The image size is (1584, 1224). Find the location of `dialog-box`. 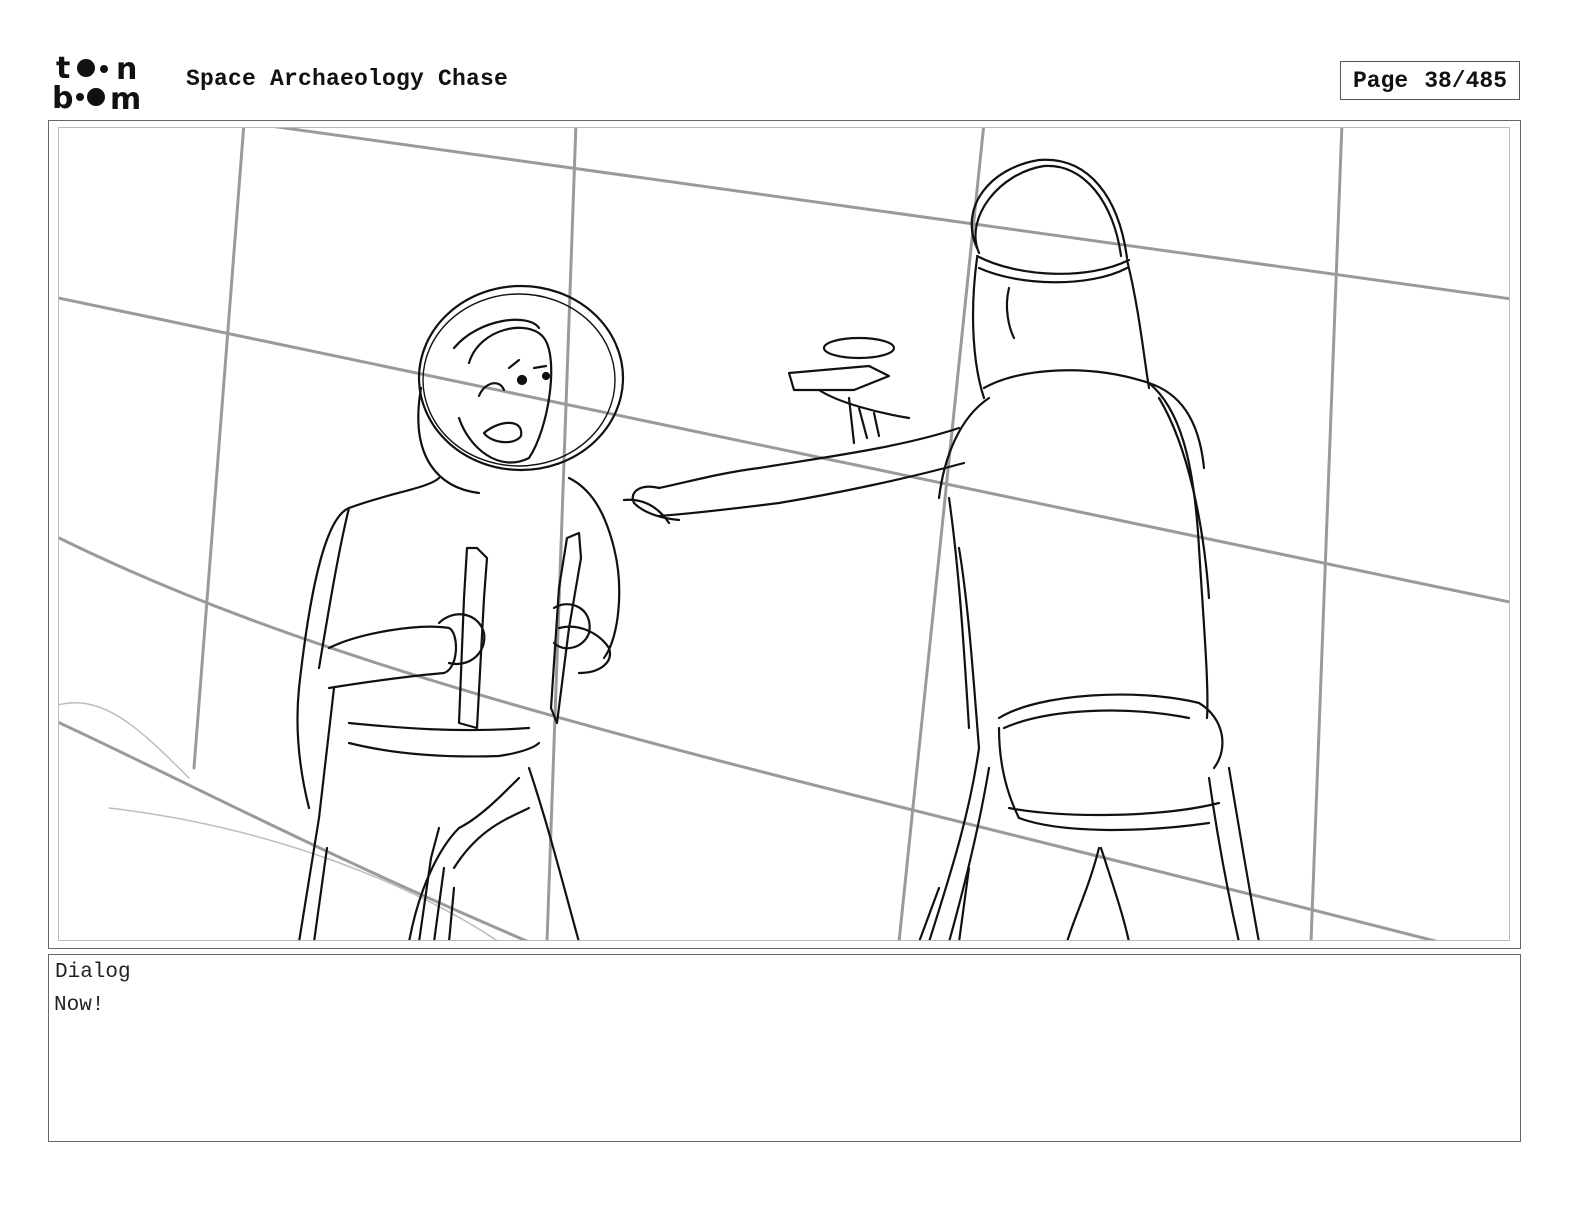

dialog-box is located at coordinates (784, 1048).